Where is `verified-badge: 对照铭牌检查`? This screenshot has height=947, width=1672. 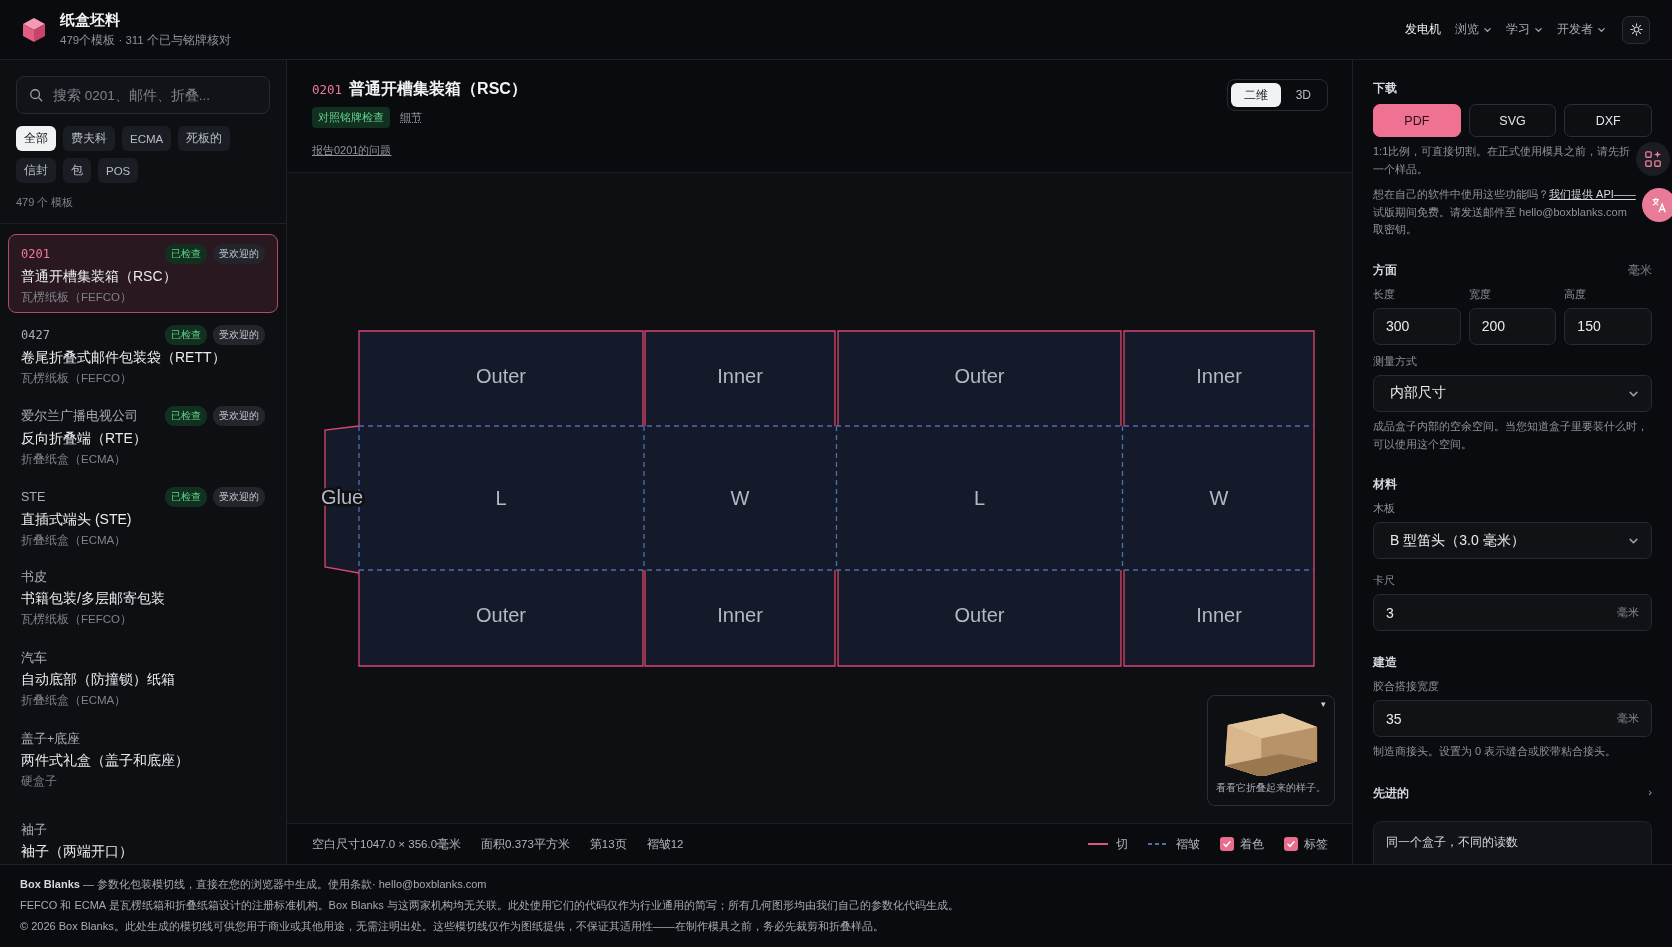
verified-badge: 对照铭牌检查 is located at coordinates (351, 117).